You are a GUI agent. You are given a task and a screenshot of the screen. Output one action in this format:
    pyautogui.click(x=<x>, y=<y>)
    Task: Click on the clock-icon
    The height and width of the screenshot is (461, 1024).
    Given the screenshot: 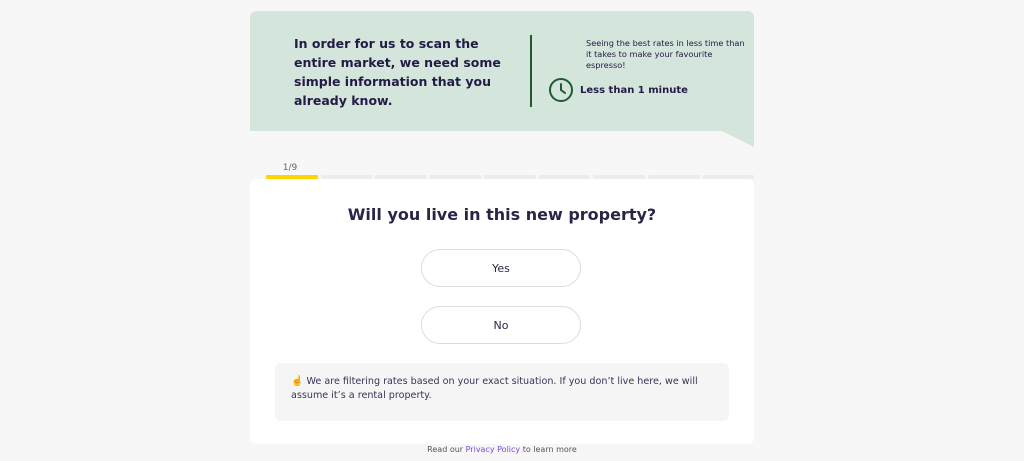 What is the action you would take?
    pyautogui.click(x=561, y=90)
    